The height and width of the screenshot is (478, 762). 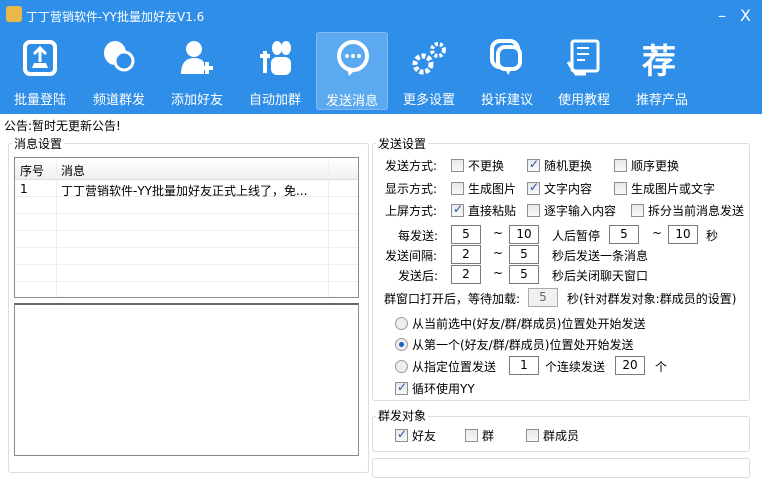 What do you see at coordinates (492, 189) in the screenshot?
I see `checkbox-label: 生成图片` at bounding box center [492, 189].